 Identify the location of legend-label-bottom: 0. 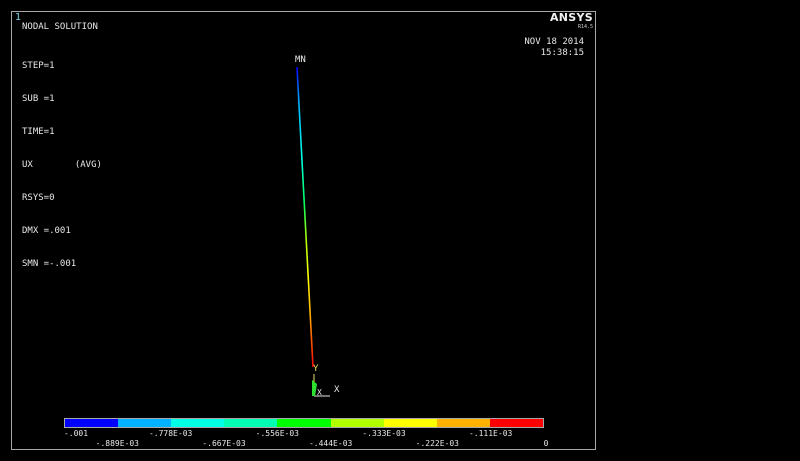
(546, 443).